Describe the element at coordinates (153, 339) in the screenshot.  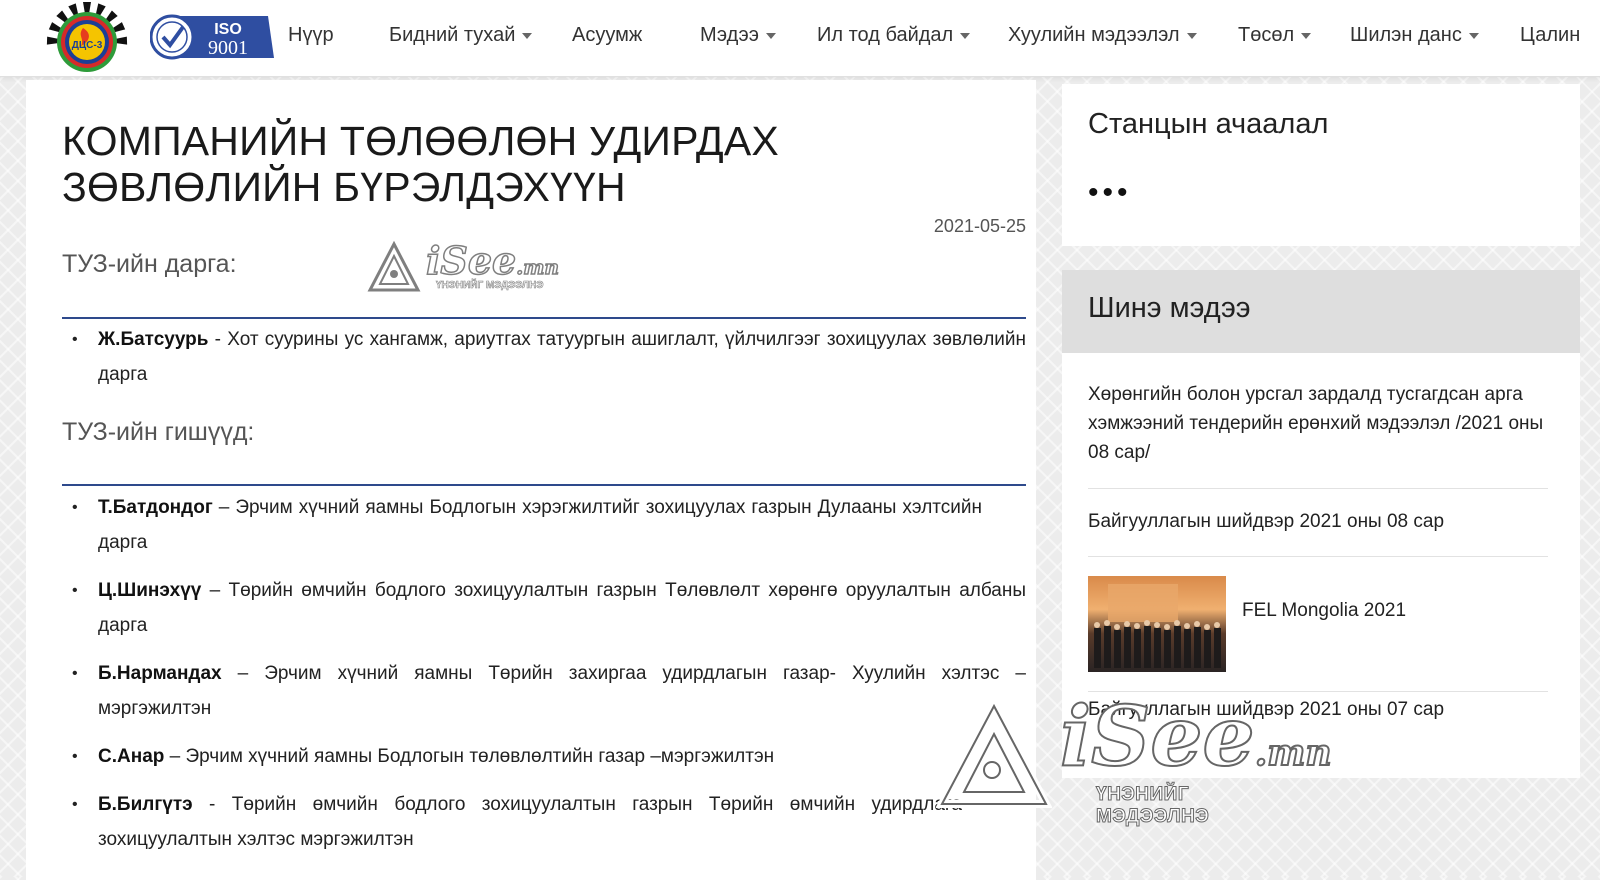
I see `member-name: Ж.Батсуурь` at that location.